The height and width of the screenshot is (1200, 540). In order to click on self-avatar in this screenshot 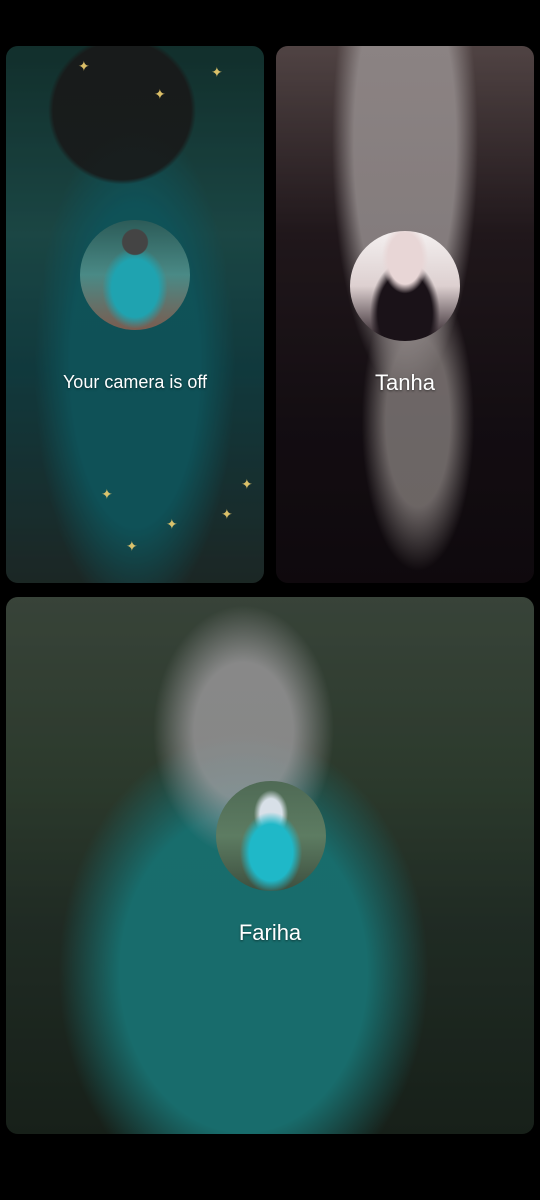, I will do `click(135, 275)`.